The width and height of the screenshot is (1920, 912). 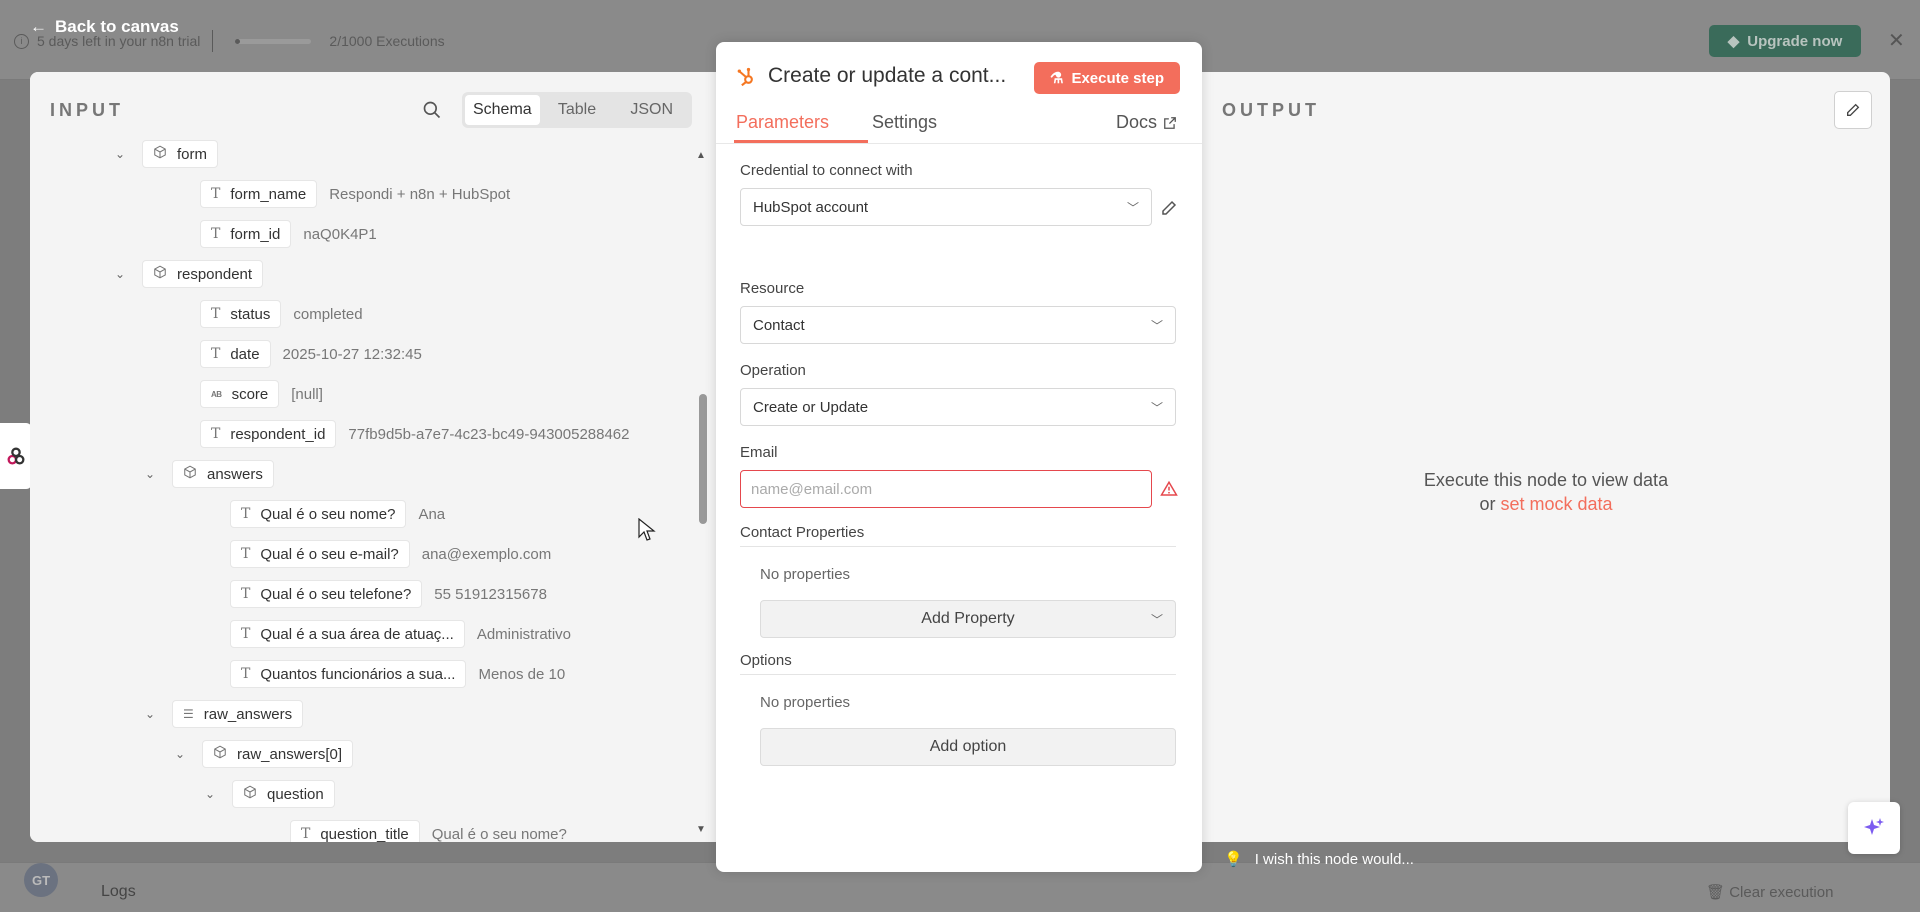 What do you see at coordinates (805, 702) in the screenshot?
I see `options-empty: No properties` at bounding box center [805, 702].